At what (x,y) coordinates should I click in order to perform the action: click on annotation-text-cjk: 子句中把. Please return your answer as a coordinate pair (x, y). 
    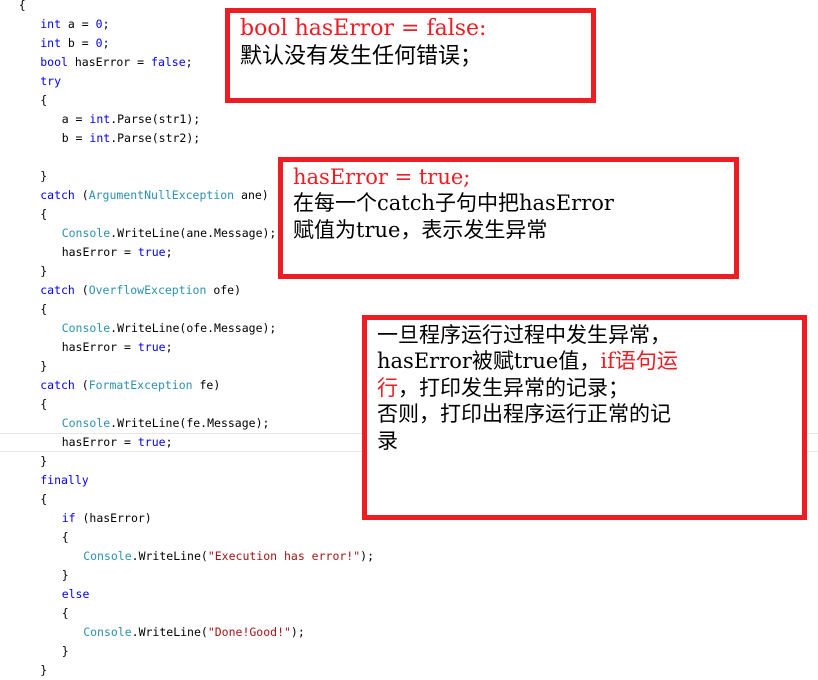
    Looking at the image, I should click on (477, 203).